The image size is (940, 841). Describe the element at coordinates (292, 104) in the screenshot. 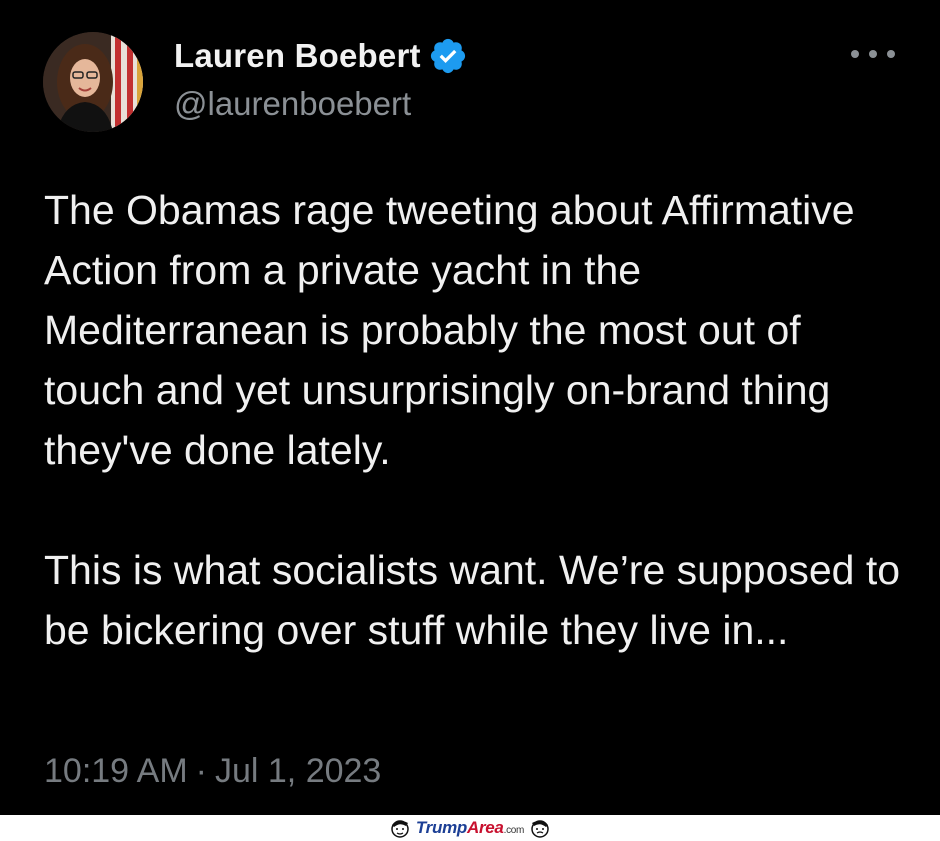

I see `author-handle: @laurenboebert` at that location.